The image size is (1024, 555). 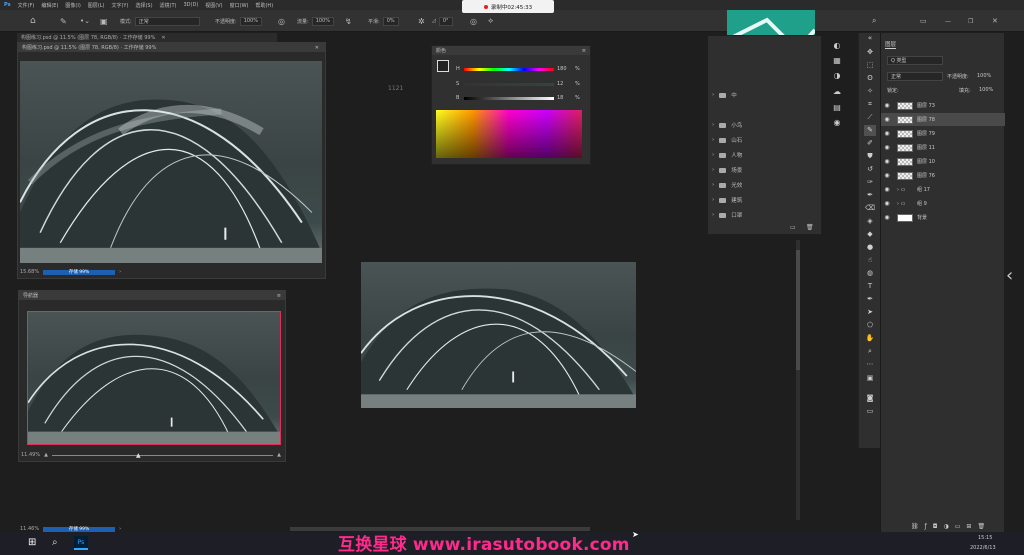 What do you see at coordinates (322, 21) in the screenshot?
I see `flow-input: 100%` at bounding box center [322, 21].